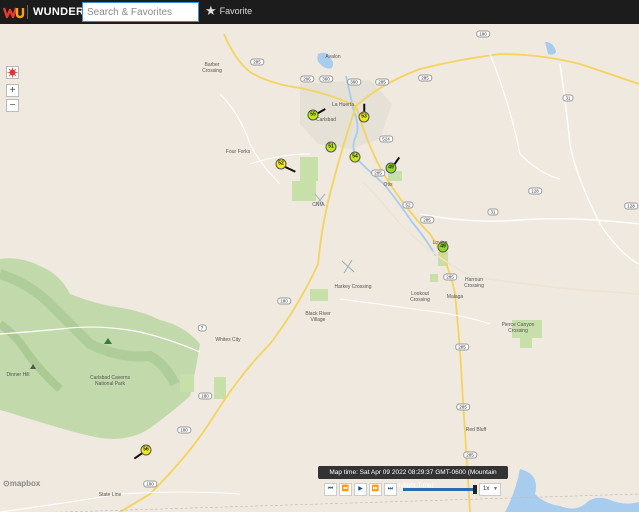  I want to click on star-icon: ★, so click(211, 10).